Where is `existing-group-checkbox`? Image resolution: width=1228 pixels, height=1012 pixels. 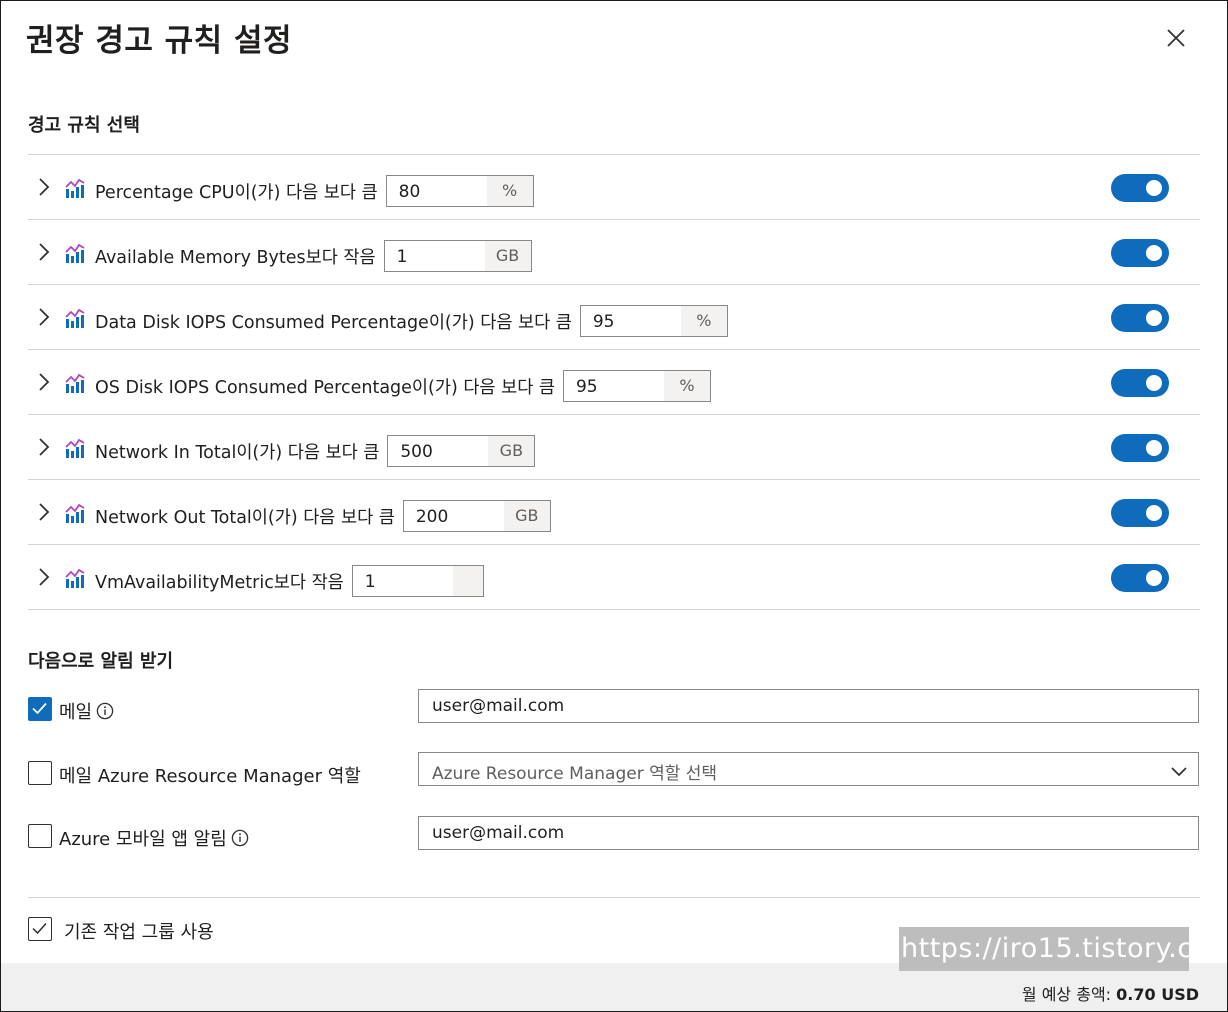
existing-group-checkbox is located at coordinates (40, 929).